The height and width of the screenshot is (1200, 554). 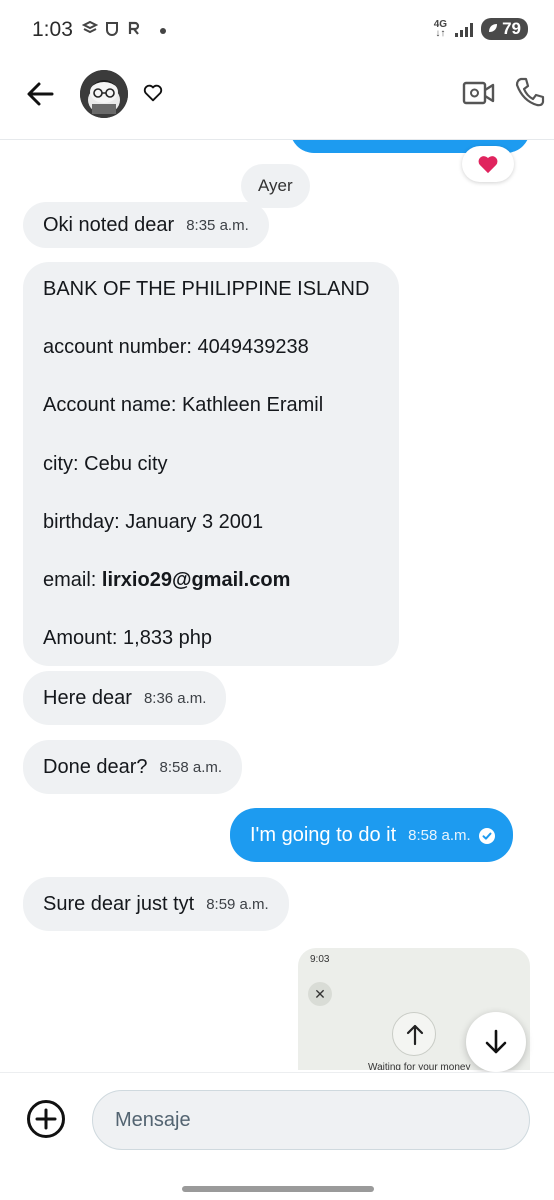 What do you see at coordinates (95, 766) in the screenshot?
I see `message-text: Done dear?` at bounding box center [95, 766].